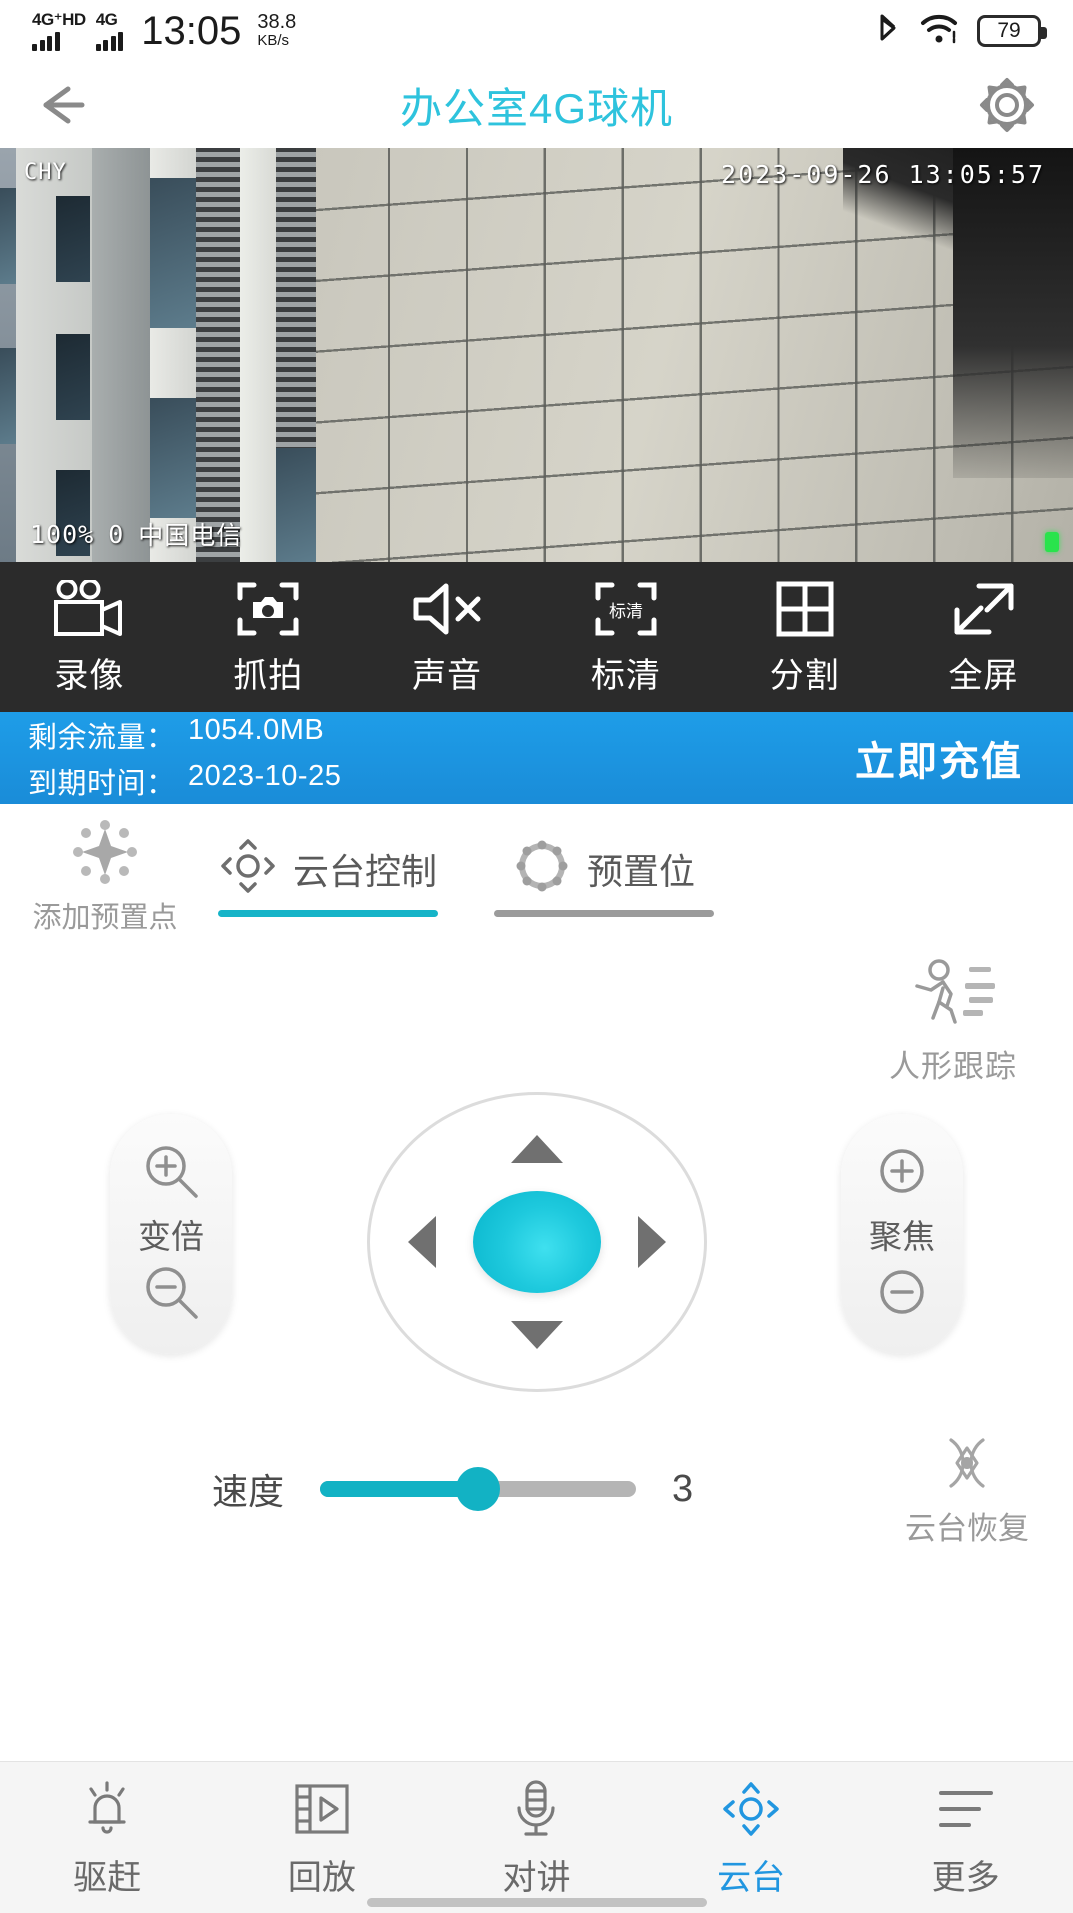  What do you see at coordinates (888, 31) in the screenshot?
I see `bluetooth-icon` at bounding box center [888, 31].